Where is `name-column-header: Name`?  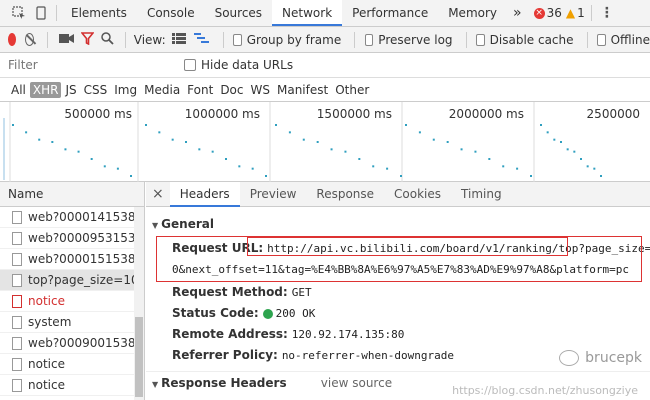 name-column-header: Name is located at coordinates (72, 194).